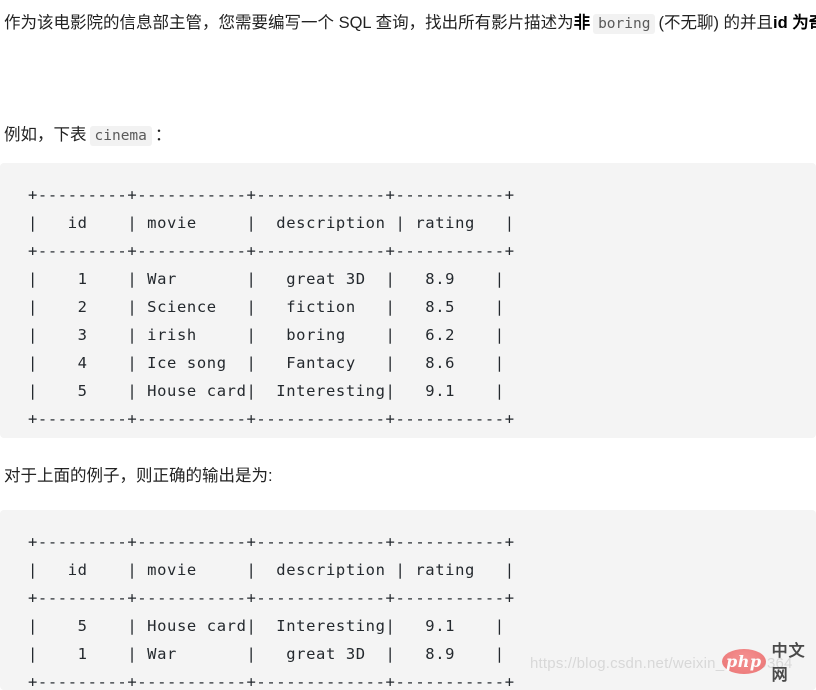 This screenshot has width=816, height=690. Describe the element at coordinates (120, 136) in the screenshot. I see `inline-code-cinema: cinema` at that location.